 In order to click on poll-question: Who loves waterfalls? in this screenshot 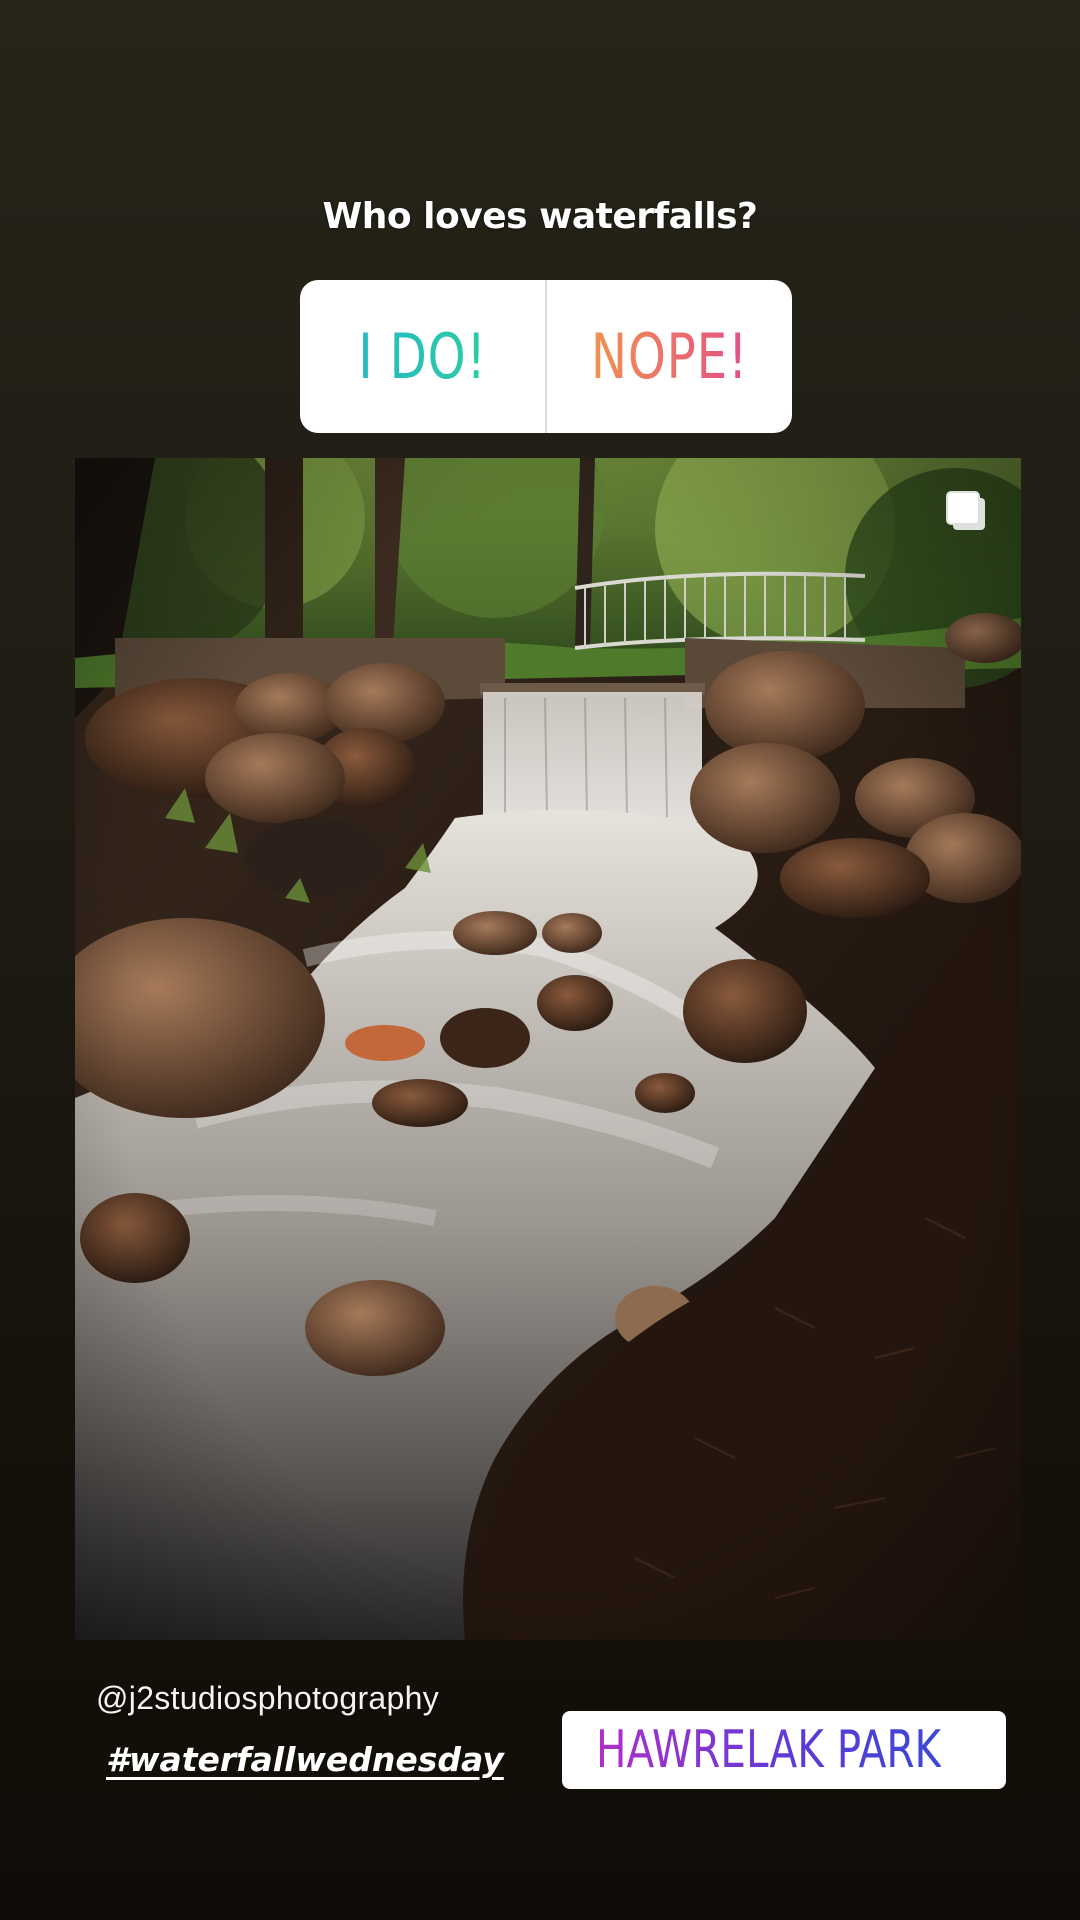, I will do `click(540, 216)`.